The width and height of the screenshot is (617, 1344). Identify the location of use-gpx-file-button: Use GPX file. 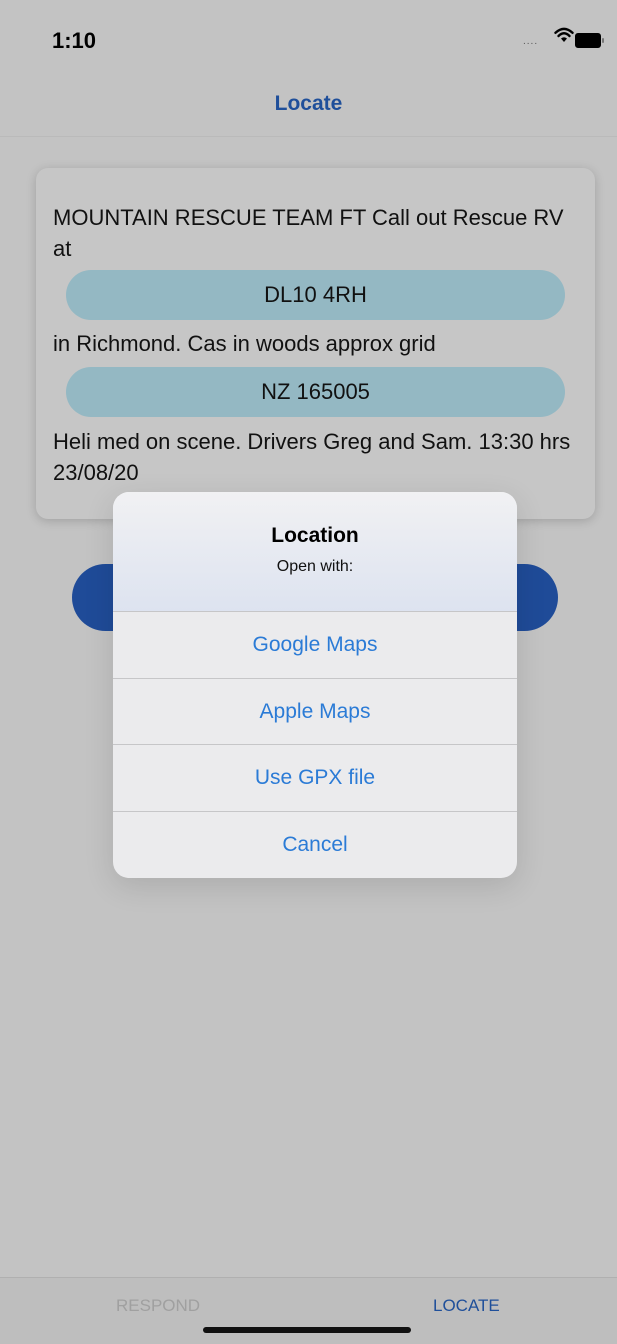
(315, 777).